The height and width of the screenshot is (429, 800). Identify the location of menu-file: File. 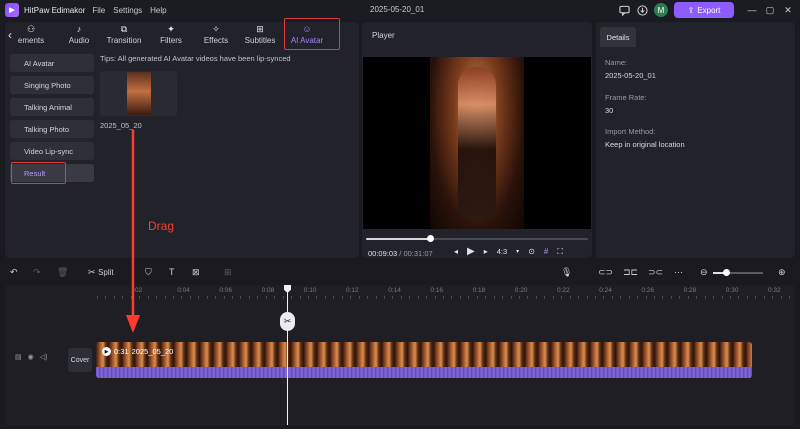
(98, 10).